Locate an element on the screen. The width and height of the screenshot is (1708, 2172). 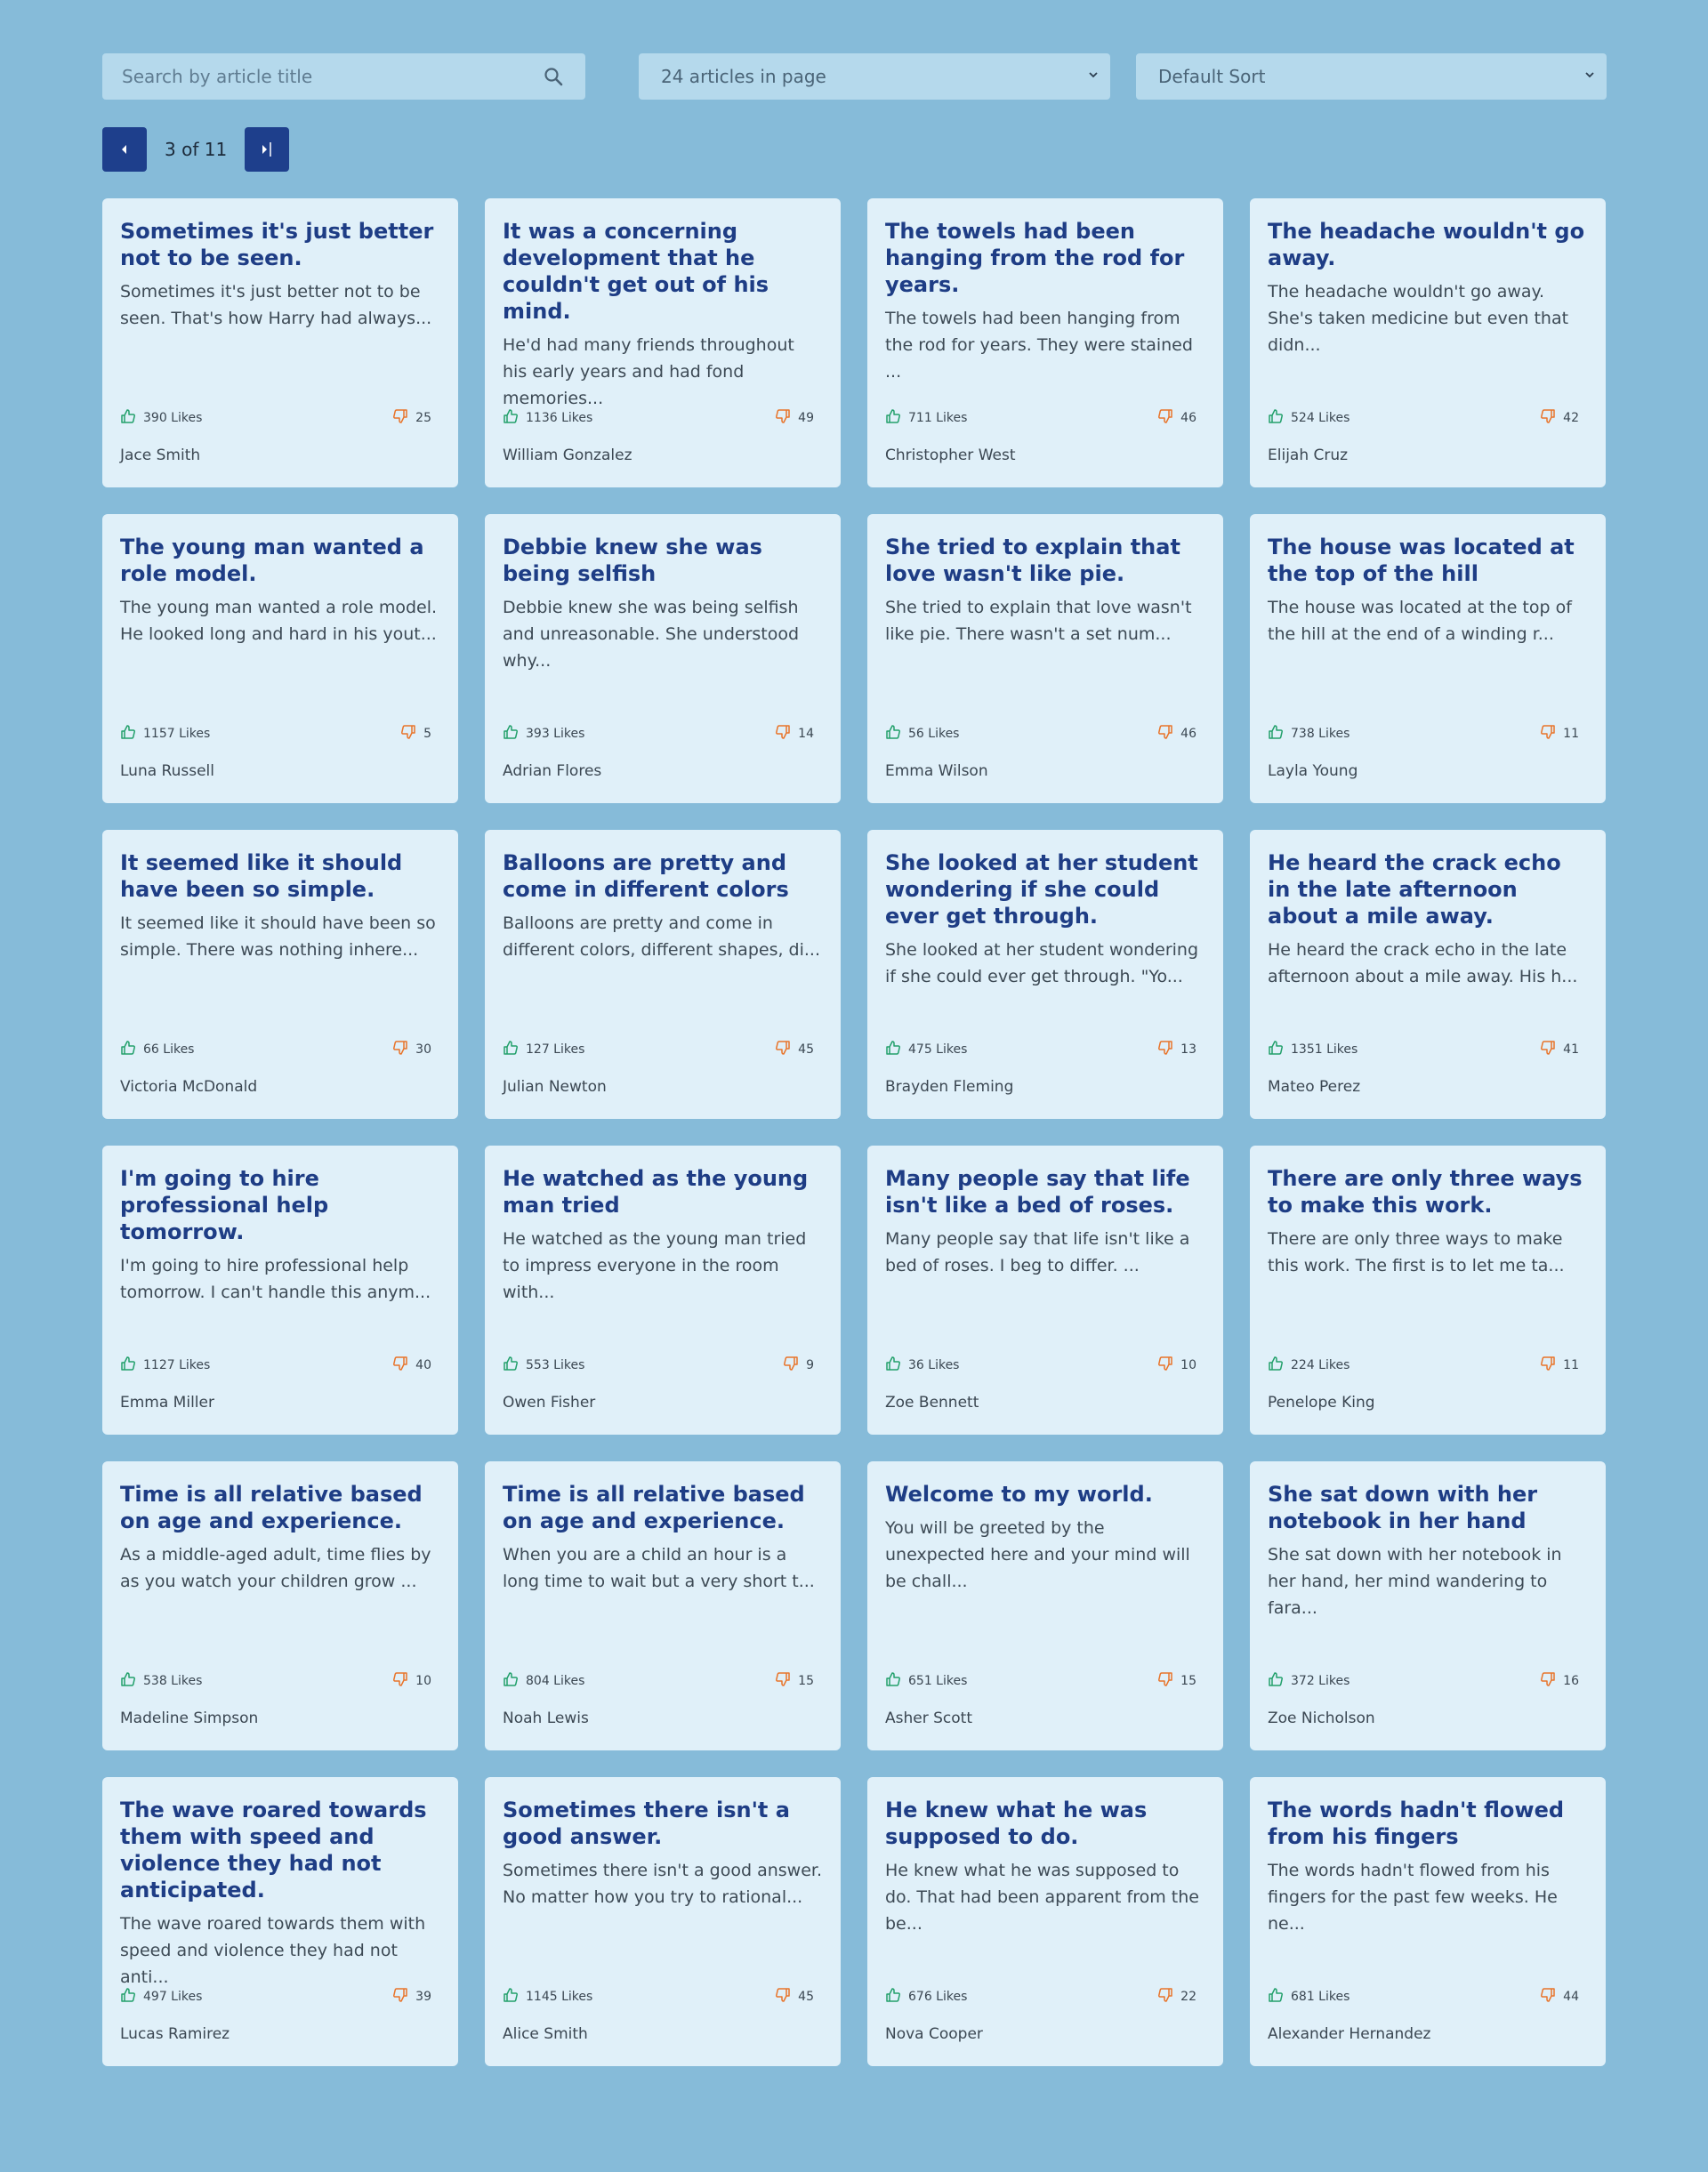
like-button: 524 Likes is located at coordinates (1308, 418).